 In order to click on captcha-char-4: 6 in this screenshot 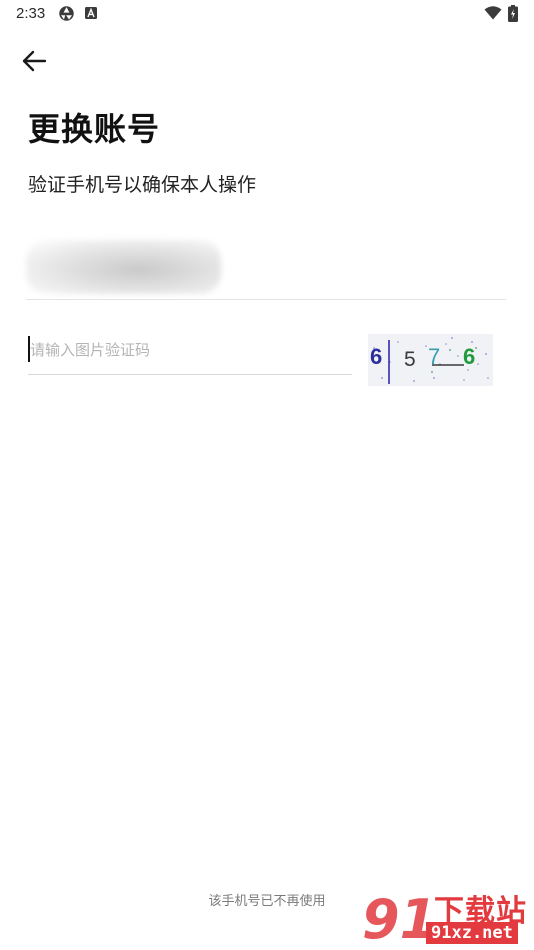, I will do `click(469, 356)`.